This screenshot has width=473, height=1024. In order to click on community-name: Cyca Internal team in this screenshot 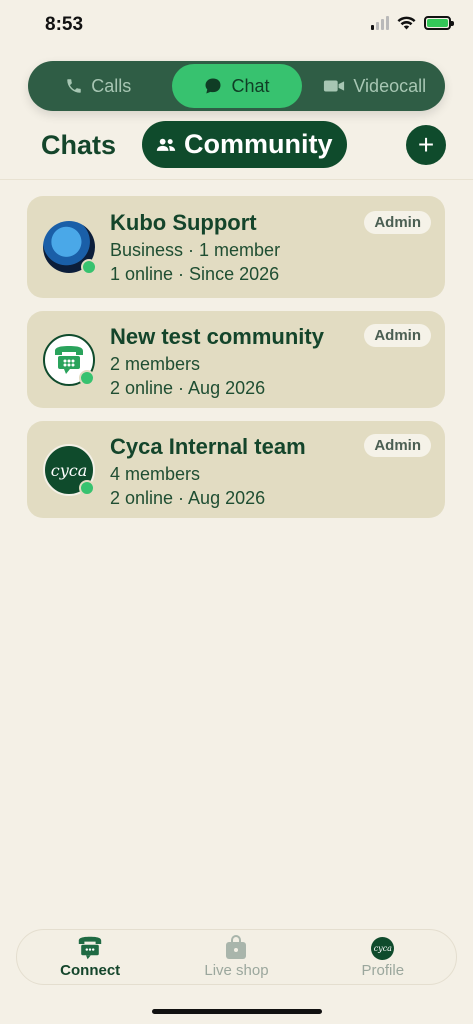, I will do `click(208, 446)`.